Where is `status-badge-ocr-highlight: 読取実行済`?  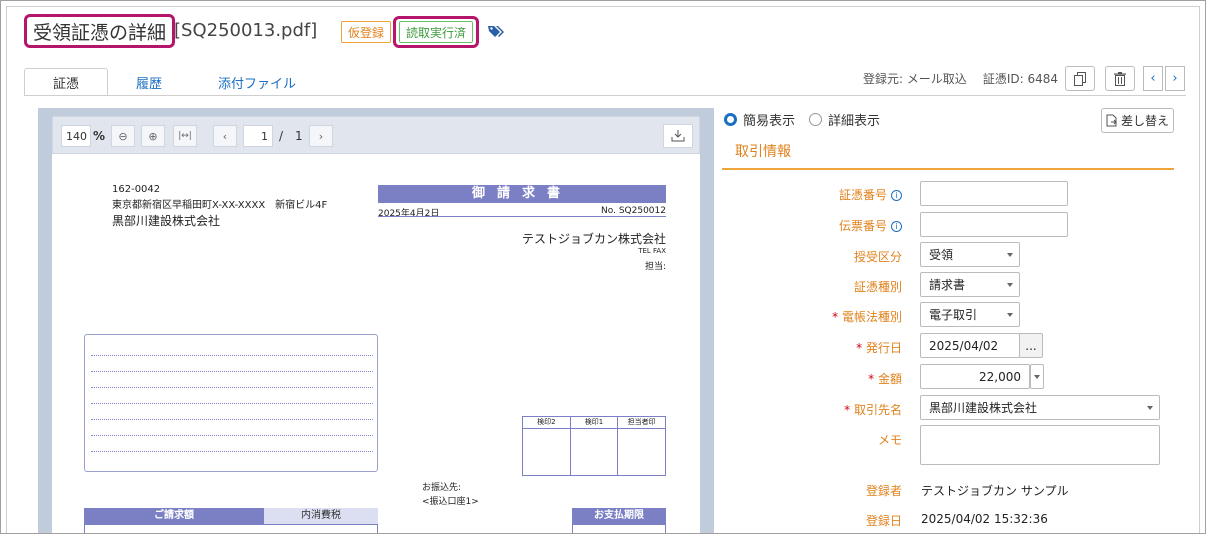
status-badge-ocr-highlight: 読取実行済 is located at coordinates (436, 32).